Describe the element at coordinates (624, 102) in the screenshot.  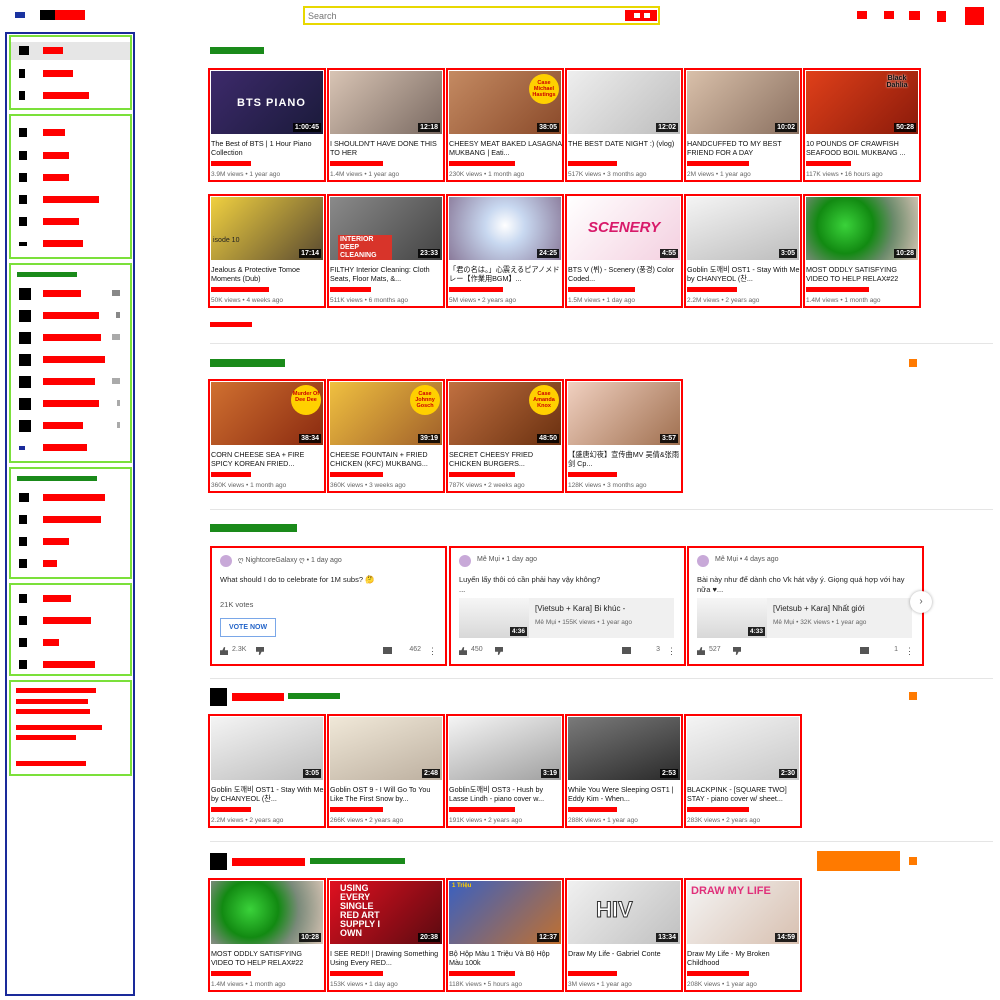
I see `video-thumbnail: 12:02` at that location.